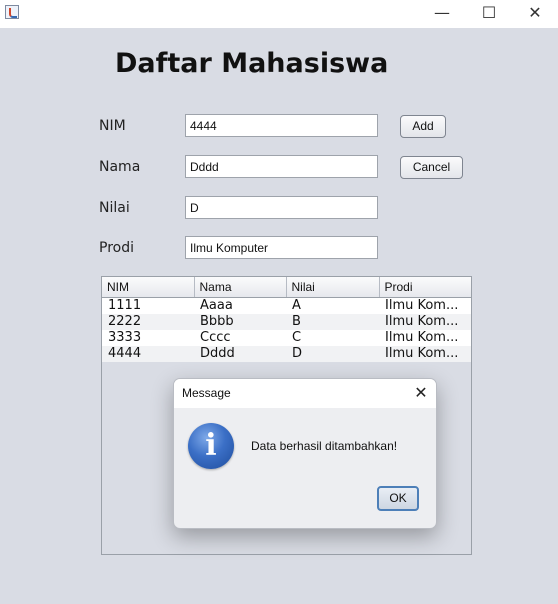 This screenshot has height=604, width=558. What do you see at coordinates (425, 287) in the screenshot?
I see `column-header-prodi: Prodi` at bounding box center [425, 287].